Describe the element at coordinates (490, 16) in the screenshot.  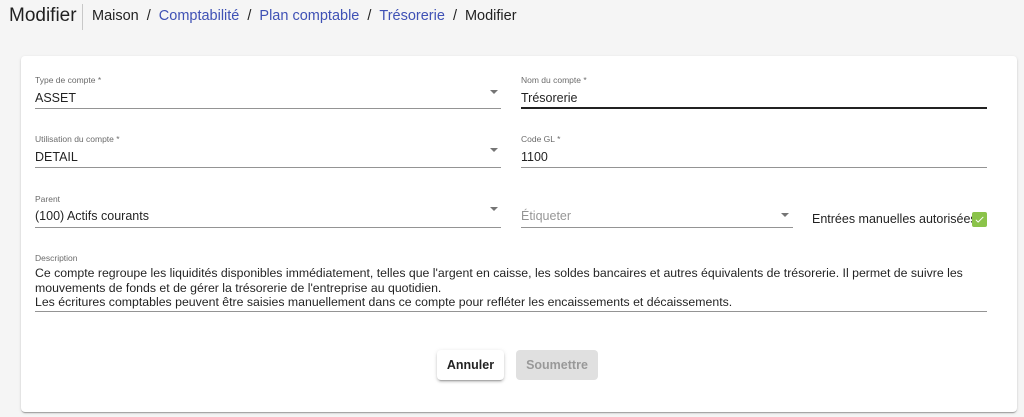
I see `breadcrumb-current: Modifier` at that location.